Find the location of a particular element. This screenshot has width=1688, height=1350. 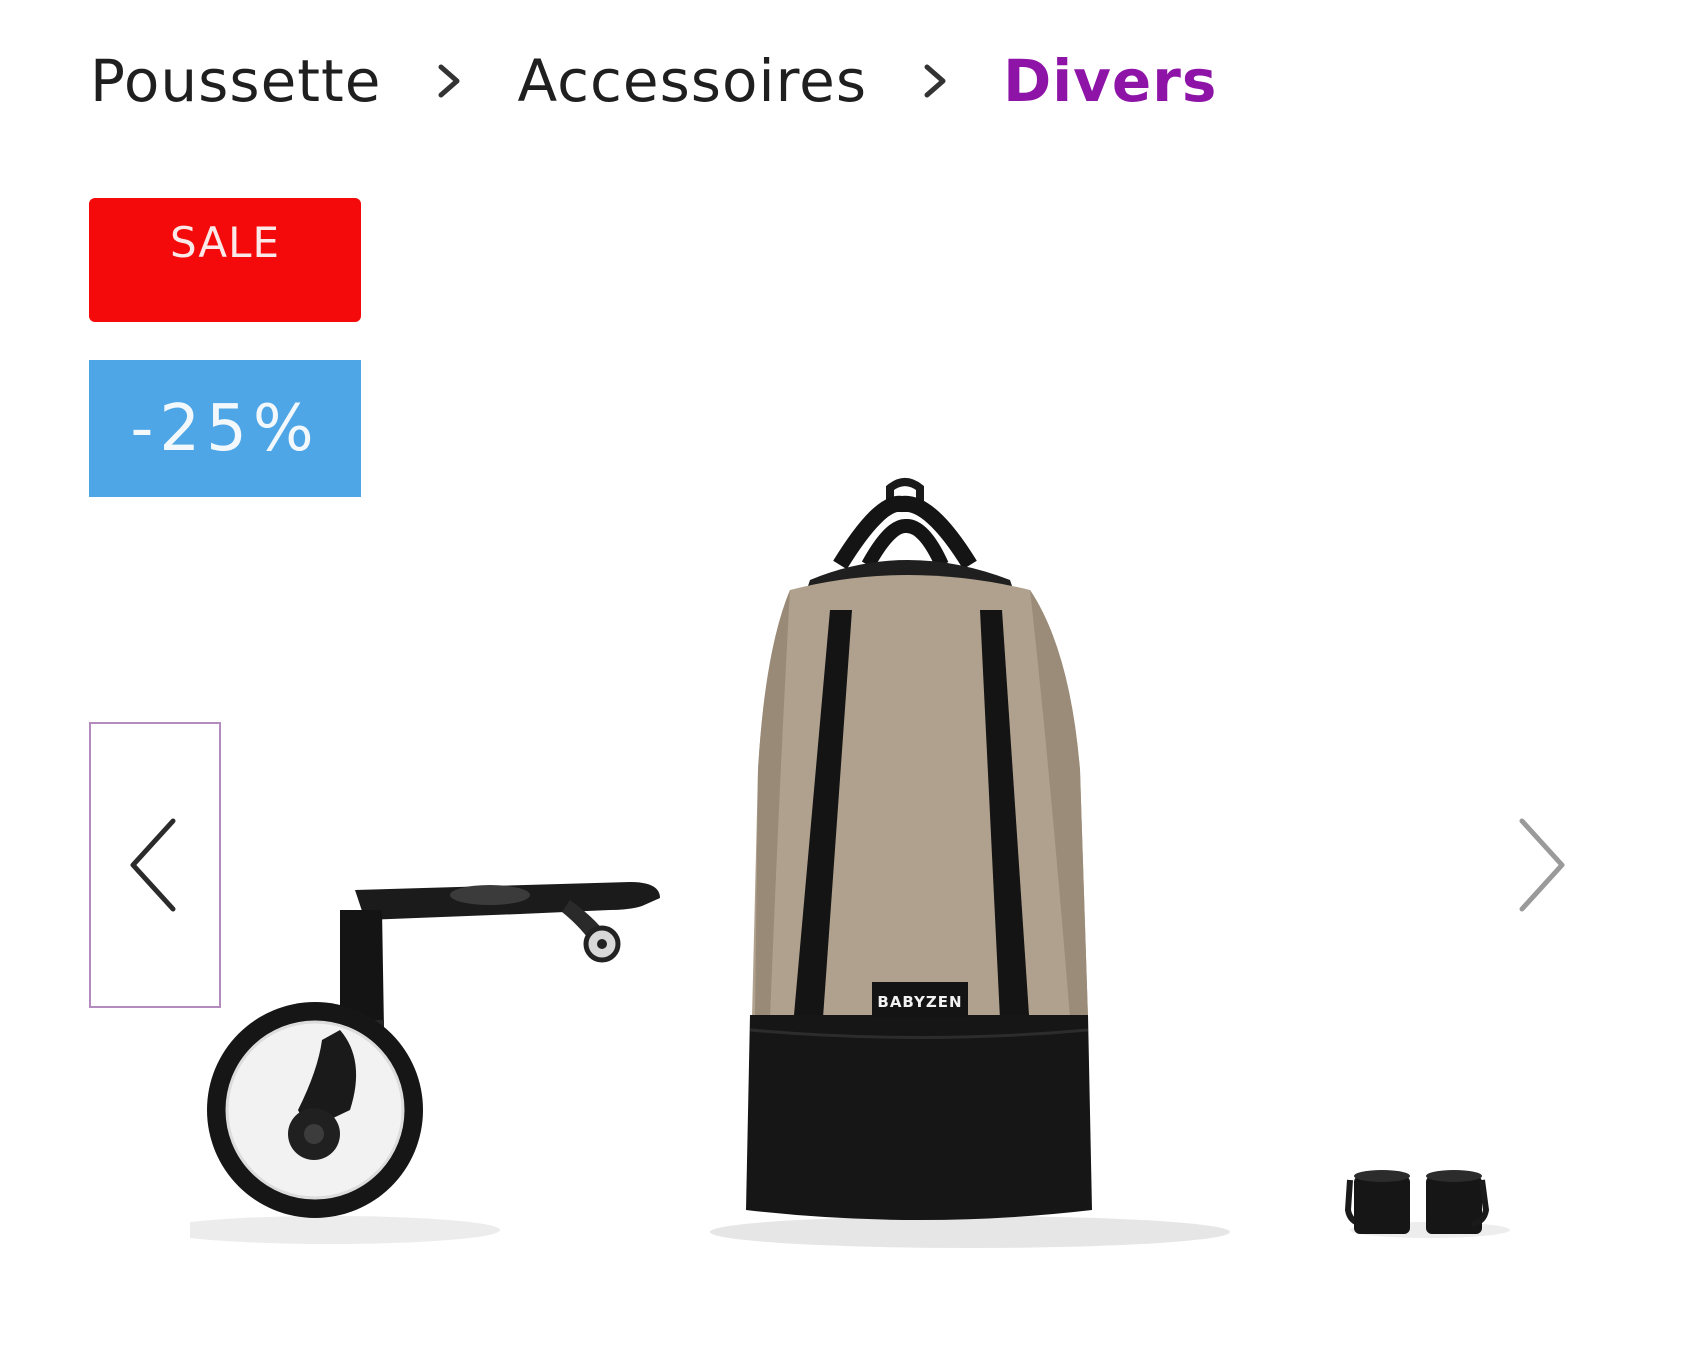

carousel-prev-button is located at coordinates (155, 865).